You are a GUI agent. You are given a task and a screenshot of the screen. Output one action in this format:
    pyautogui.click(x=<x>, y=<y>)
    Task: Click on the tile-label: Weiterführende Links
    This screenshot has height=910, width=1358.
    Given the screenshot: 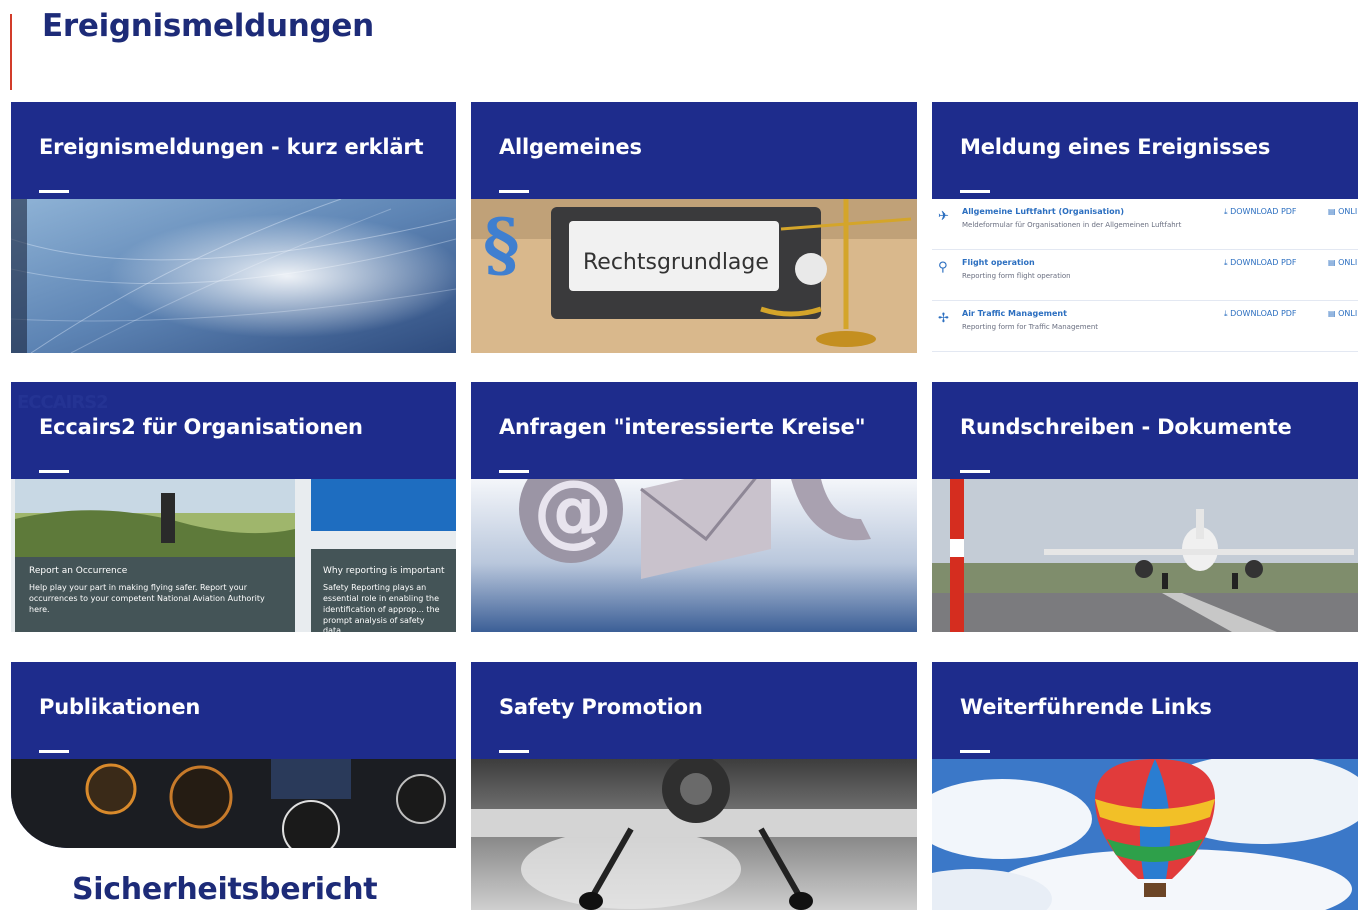 What is the action you would take?
    pyautogui.click(x=1086, y=707)
    